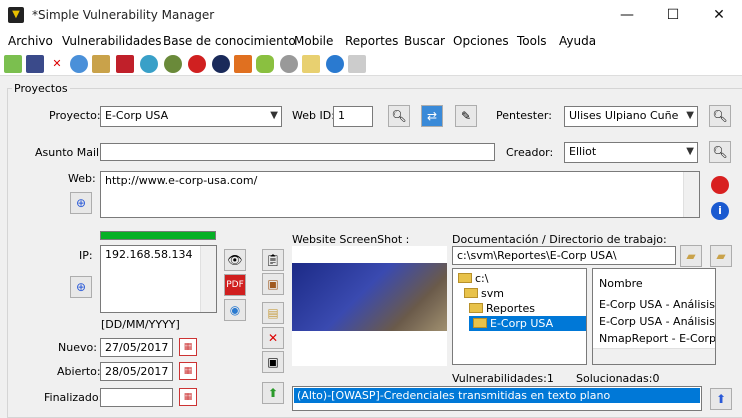 The image size is (742, 418). I want to click on pentester-combo: Ulises Ulpiano Cuñe ▼, so click(631, 116).